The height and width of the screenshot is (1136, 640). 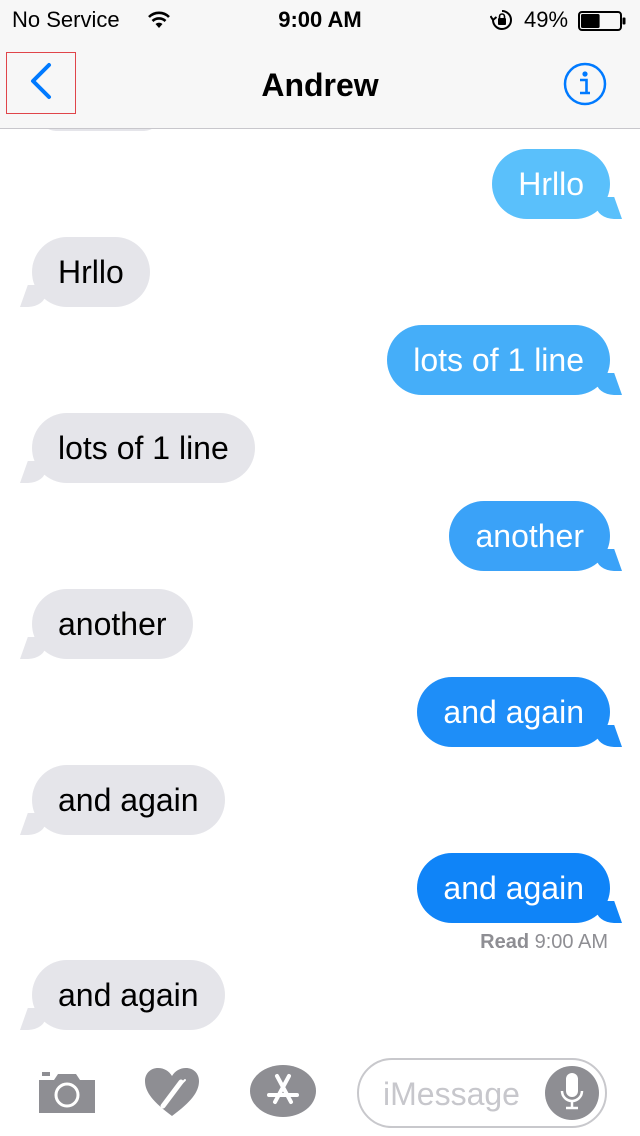 I want to click on partial-message-bubble, so click(x=100, y=130).